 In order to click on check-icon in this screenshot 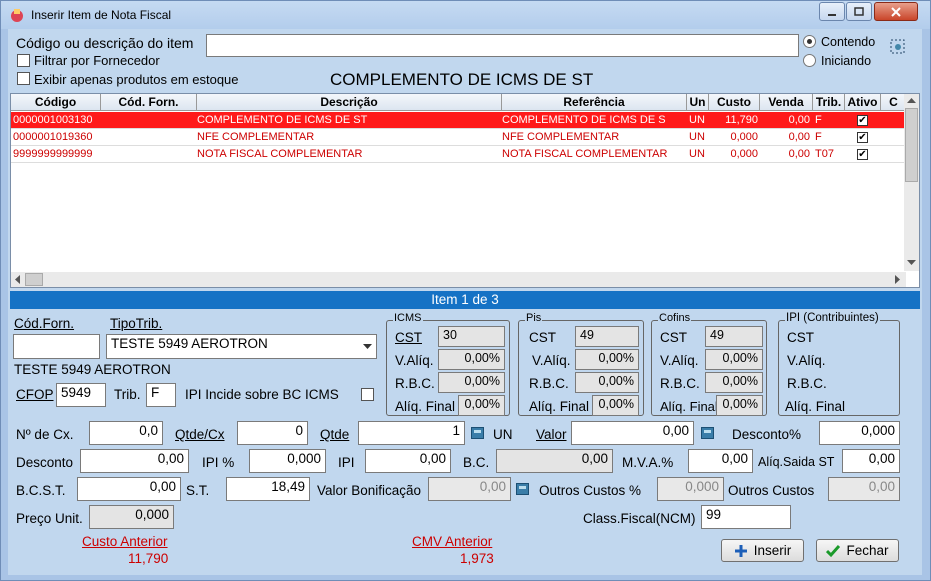, I will do `click(833, 550)`.